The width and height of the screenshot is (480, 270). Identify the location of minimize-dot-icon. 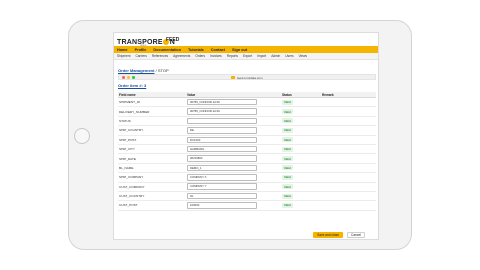
(128, 78).